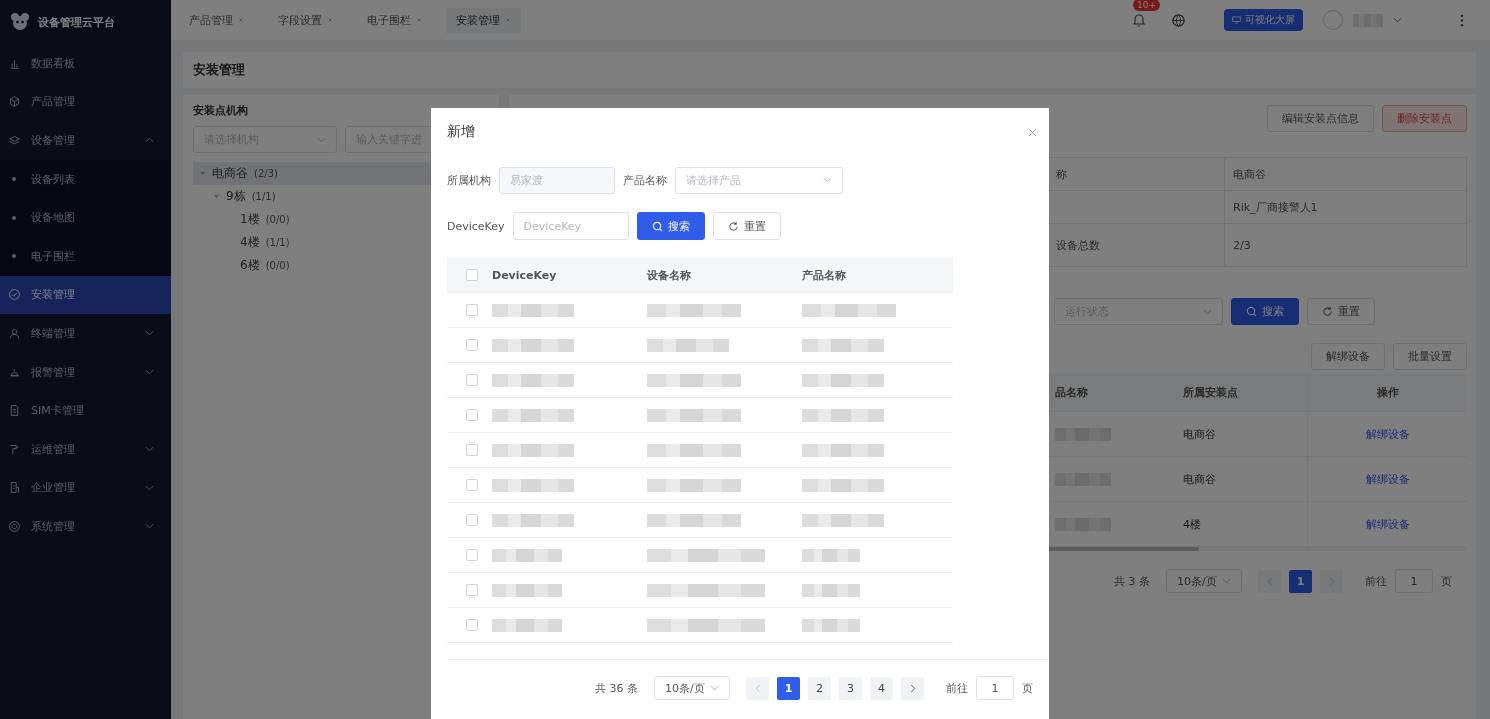  What do you see at coordinates (824, 275) in the screenshot?
I see `column-header: 产品名称` at bounding box center [824, 275].